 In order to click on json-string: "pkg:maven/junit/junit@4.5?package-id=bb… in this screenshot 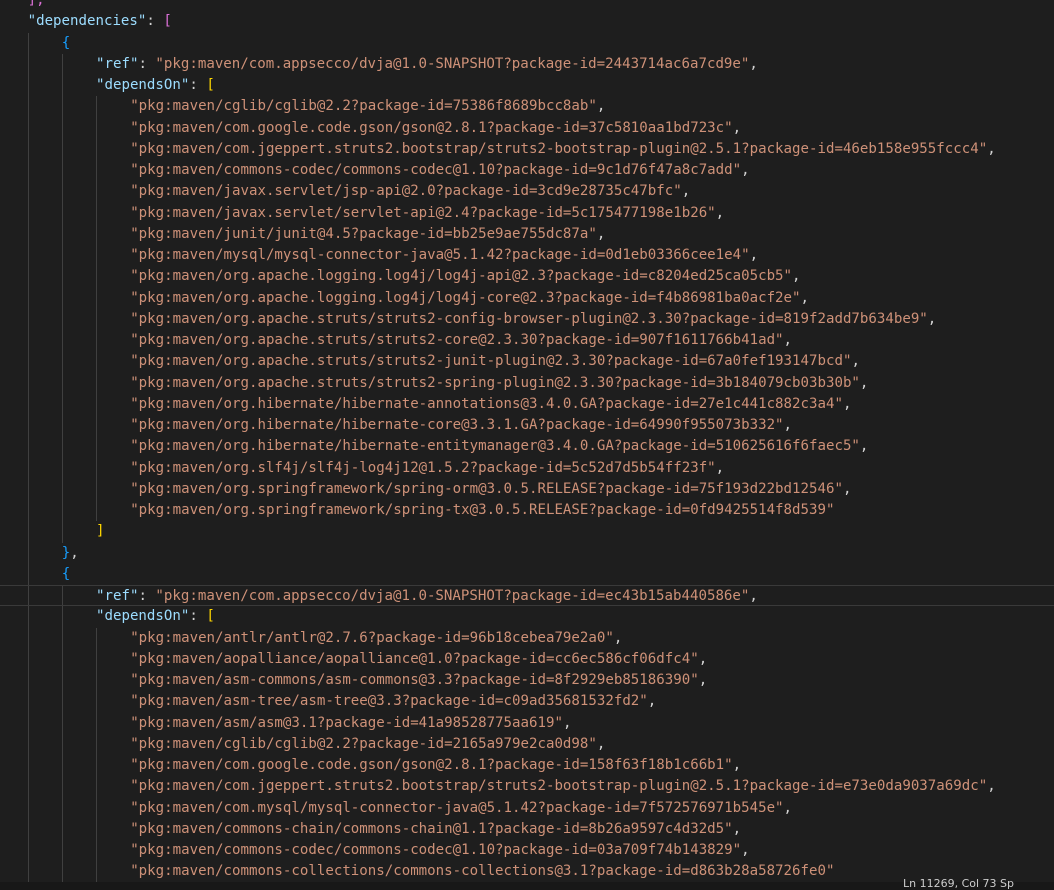, I will do `click(363, 233)`.